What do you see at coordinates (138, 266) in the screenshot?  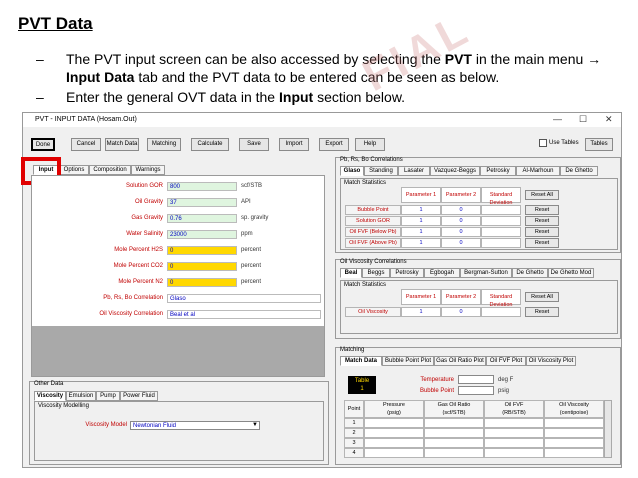 I see `field-label: Mole Percent CO2` at bounding box center [138, 266].